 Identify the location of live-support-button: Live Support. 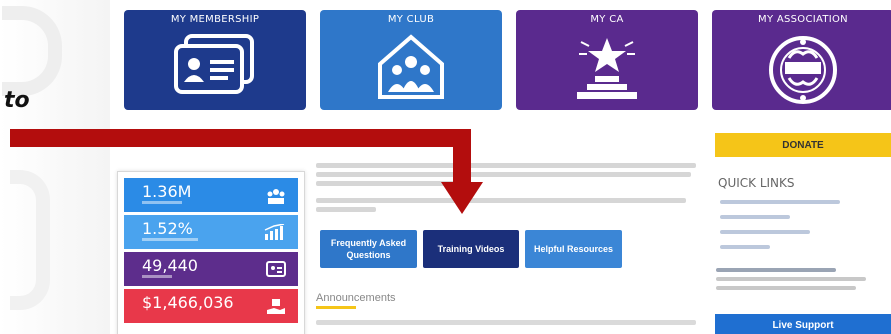
(803, 324).